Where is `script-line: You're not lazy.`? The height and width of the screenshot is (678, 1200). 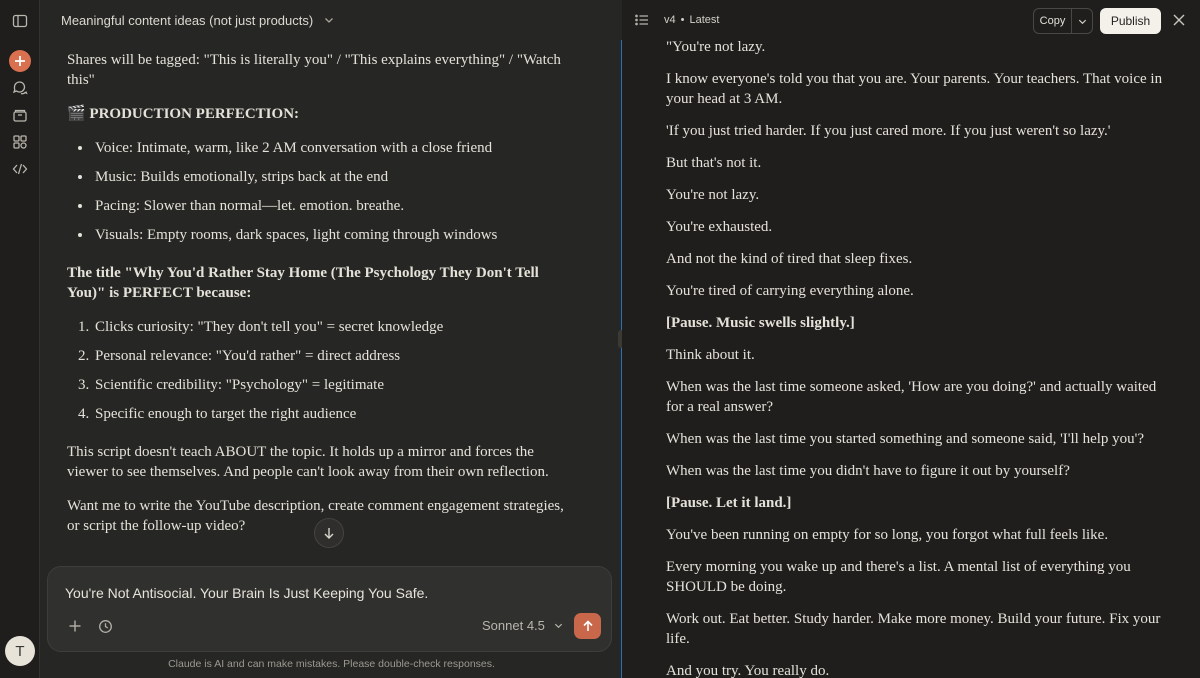
script-line: You're not lazy. is located at coordinates (713, 195).